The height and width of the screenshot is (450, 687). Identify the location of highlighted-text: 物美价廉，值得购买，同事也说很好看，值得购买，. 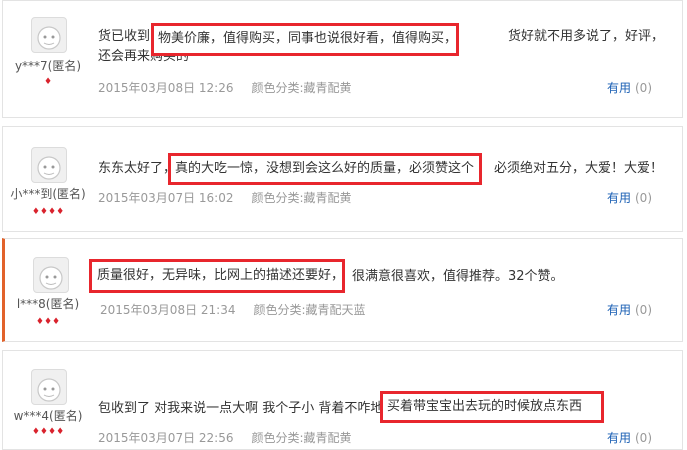
(308, 38).